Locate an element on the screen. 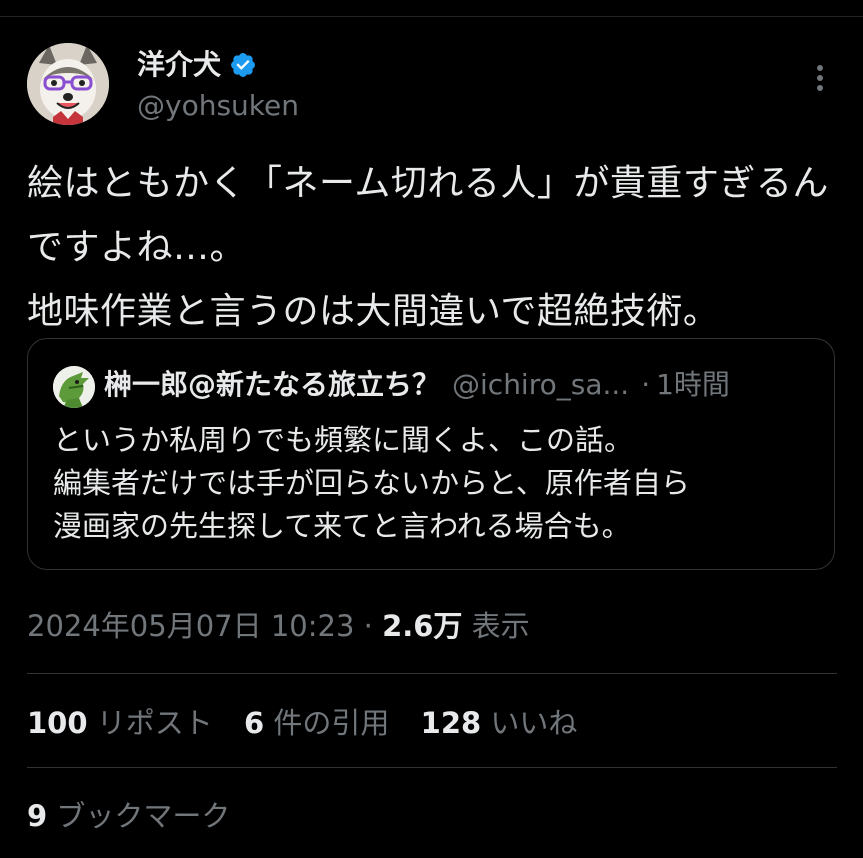 This screenshot has height=858, width=863. quotes-label: 件の引用 is located at coordinates (331, 723).